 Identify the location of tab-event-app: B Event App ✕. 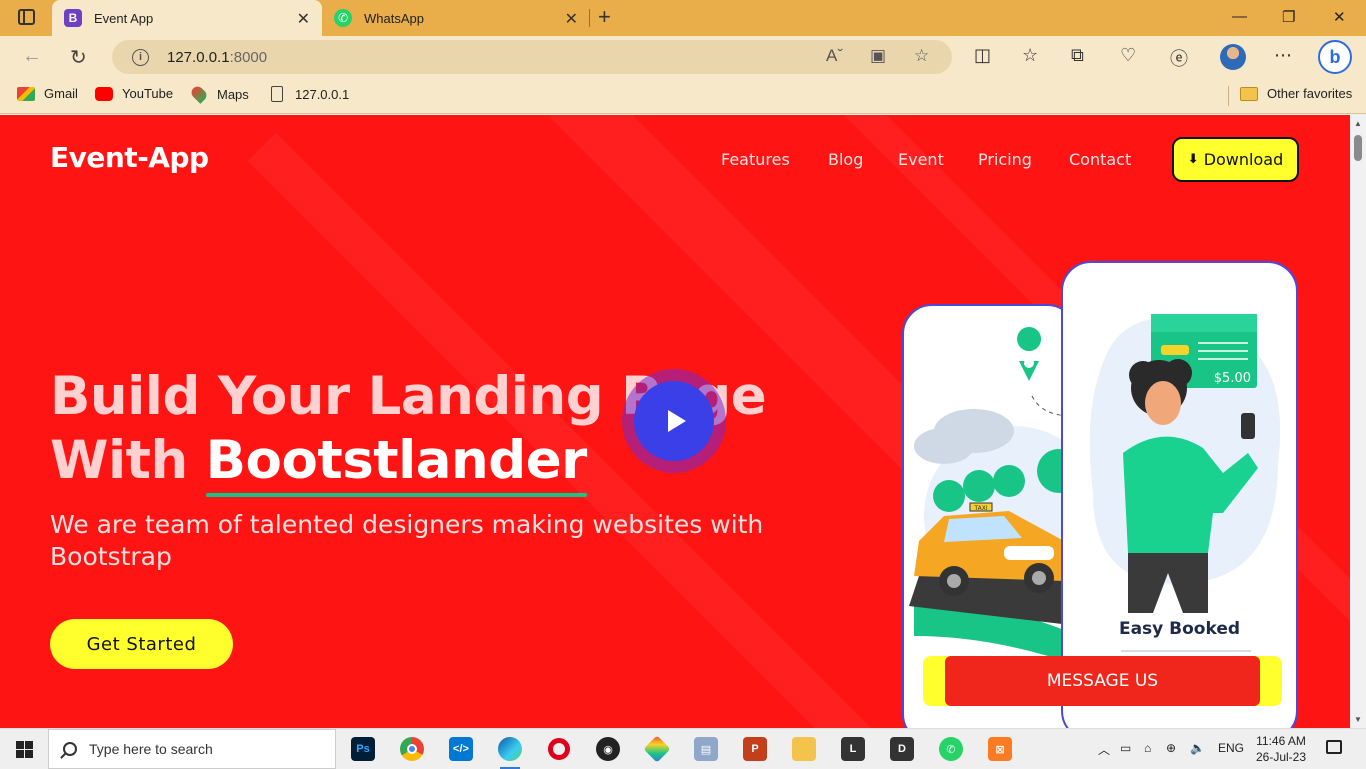
(187, 18).